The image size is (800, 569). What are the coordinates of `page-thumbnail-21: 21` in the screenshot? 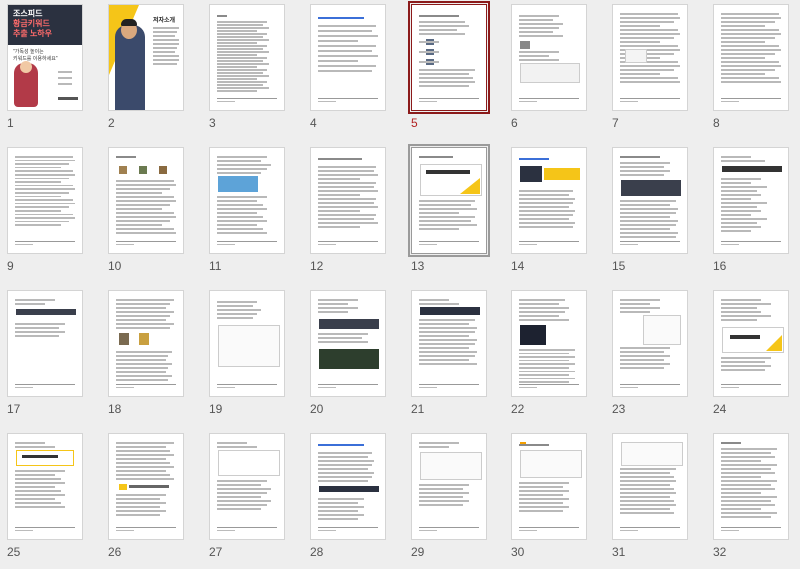 It's located at (459, 358).